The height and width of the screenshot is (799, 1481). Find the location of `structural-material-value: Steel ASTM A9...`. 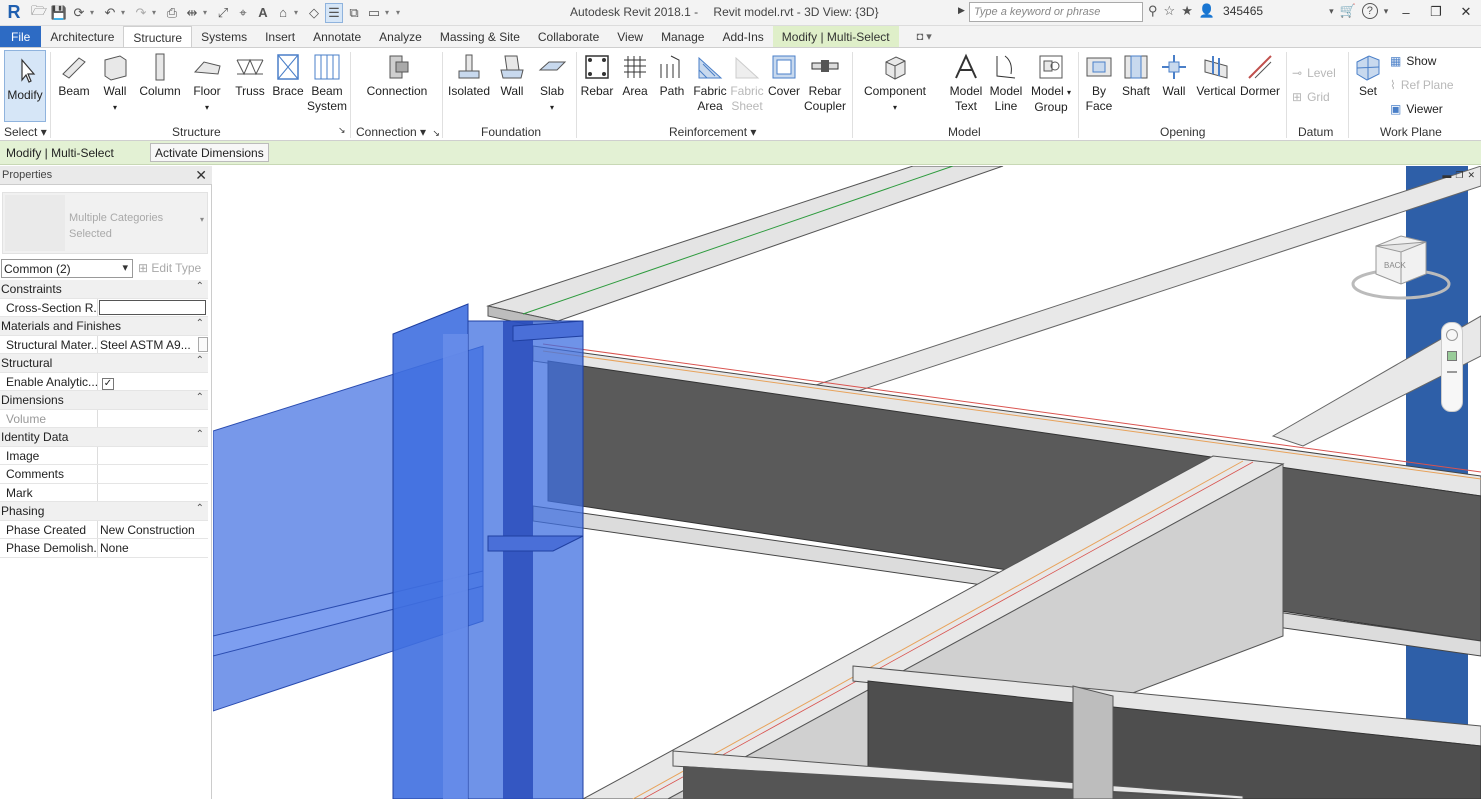

structural-material-value: Steel ASTM A9... is located at coordinates (153, 345).